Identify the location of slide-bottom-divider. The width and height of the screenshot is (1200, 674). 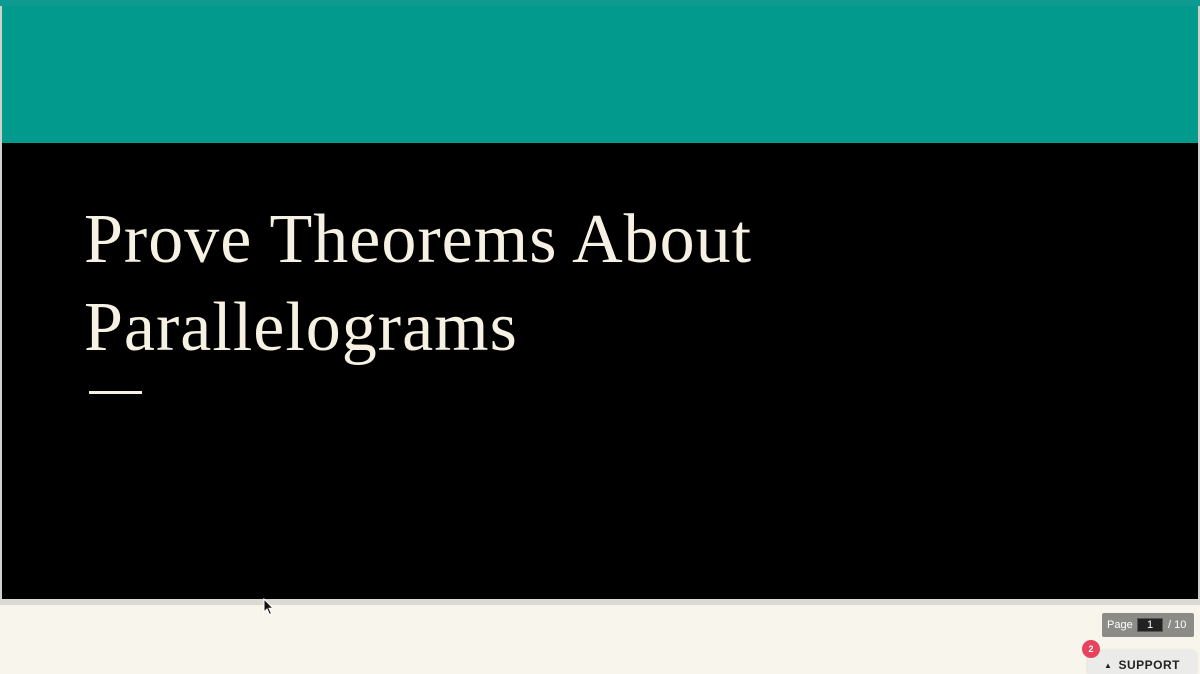
(600, 602).